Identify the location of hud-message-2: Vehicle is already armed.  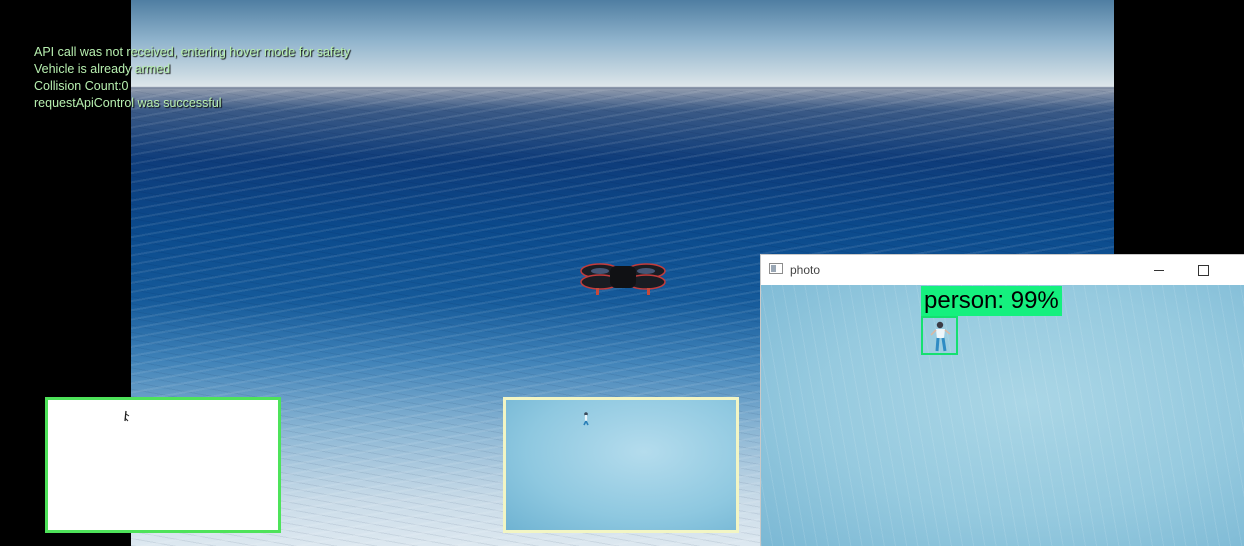
(102, 69).